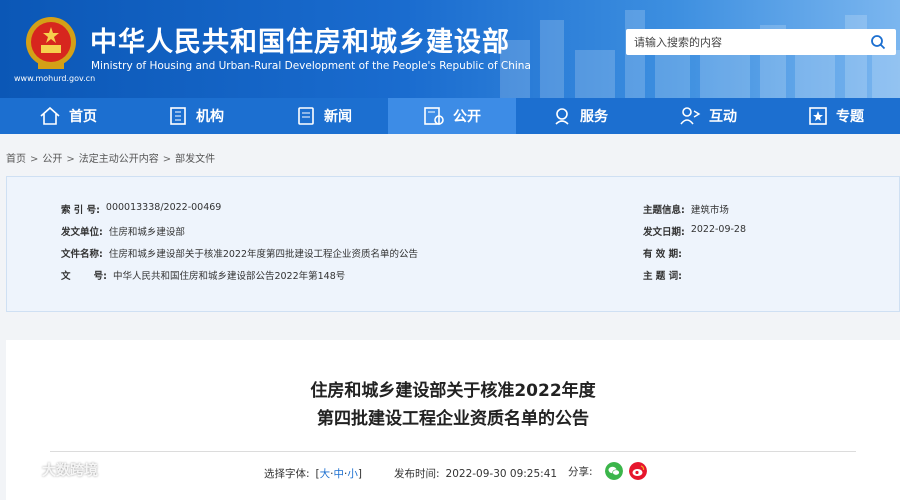  I want to click on meta-validity: 有 效 期:, so click(665, 253).